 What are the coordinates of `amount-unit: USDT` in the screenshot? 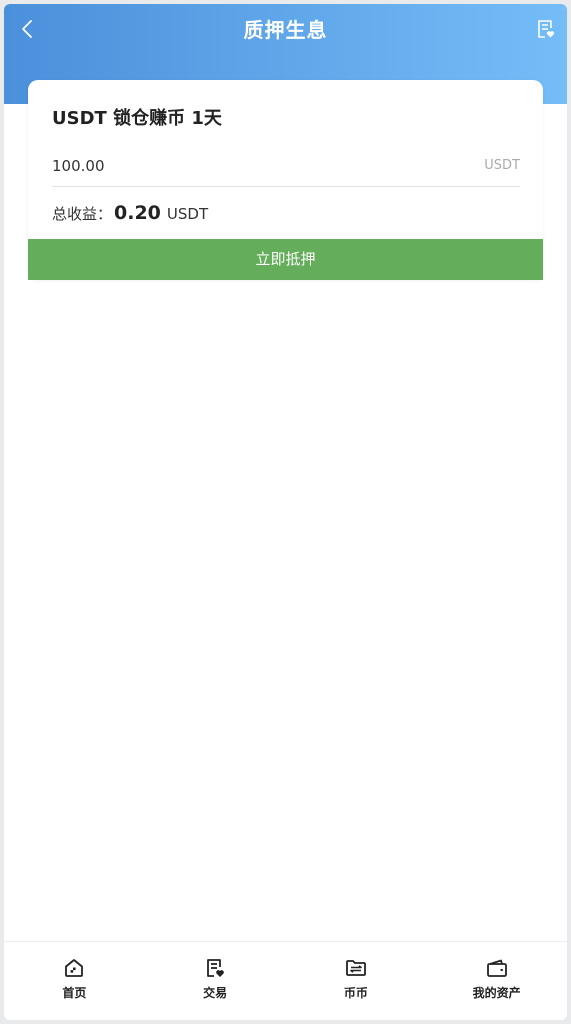 It's located at (502, 165).